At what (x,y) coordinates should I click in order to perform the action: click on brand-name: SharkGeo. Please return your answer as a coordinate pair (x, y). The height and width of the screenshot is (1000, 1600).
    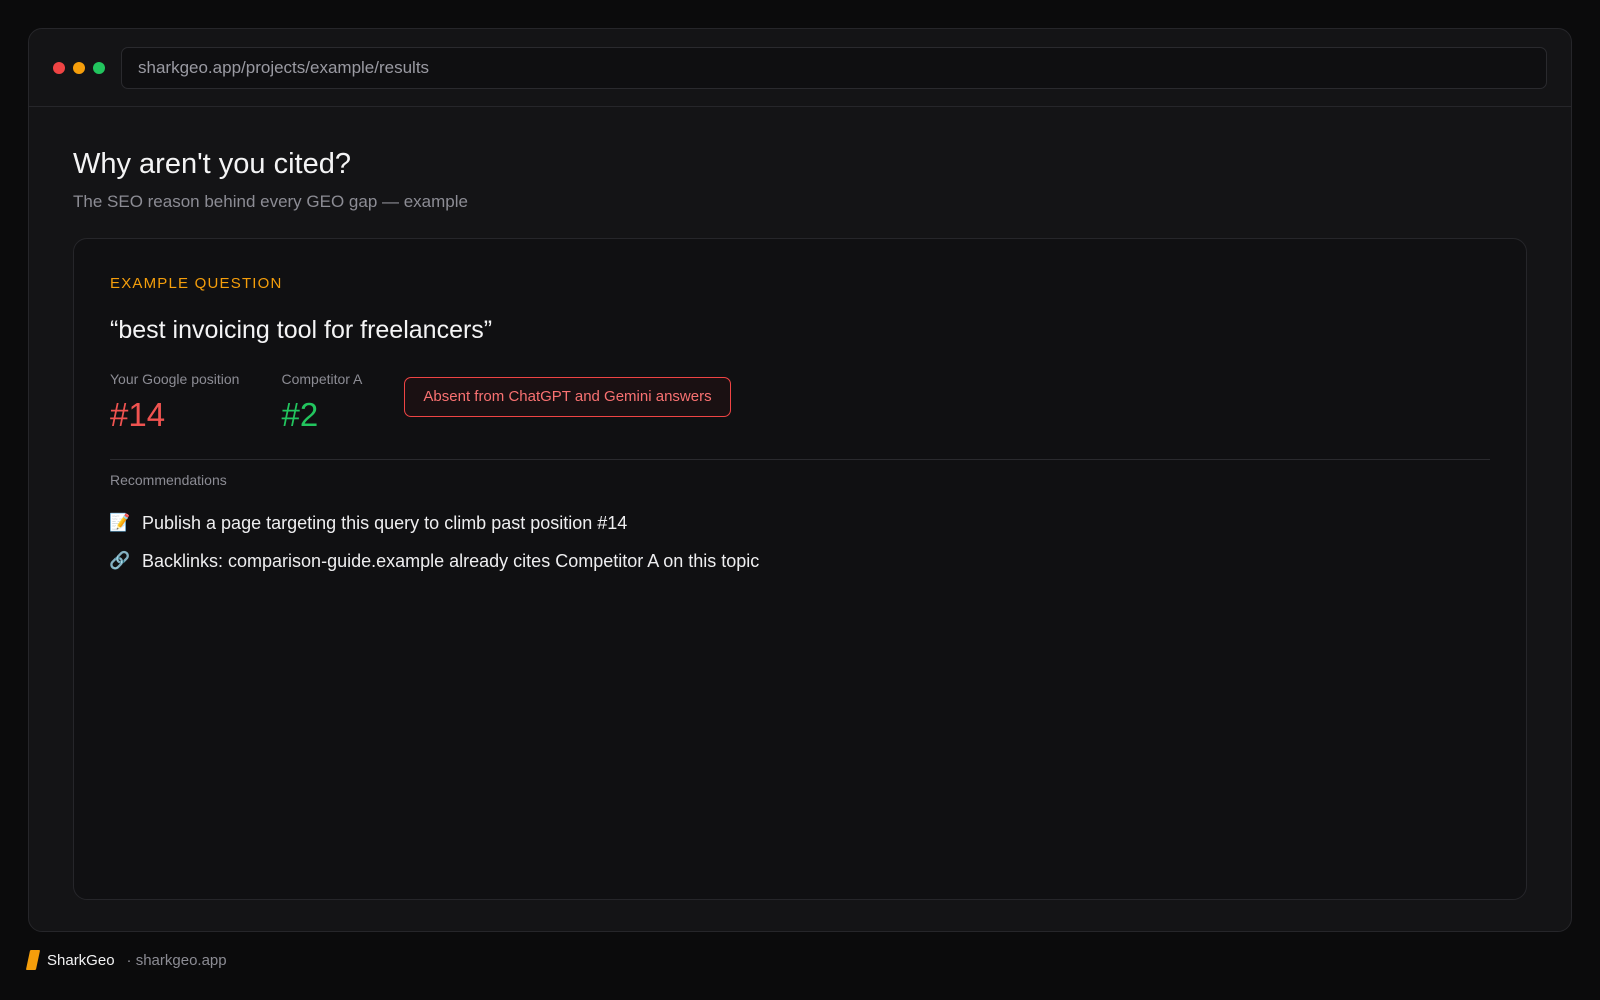
    Looking at the image, I should click on (81, 960).